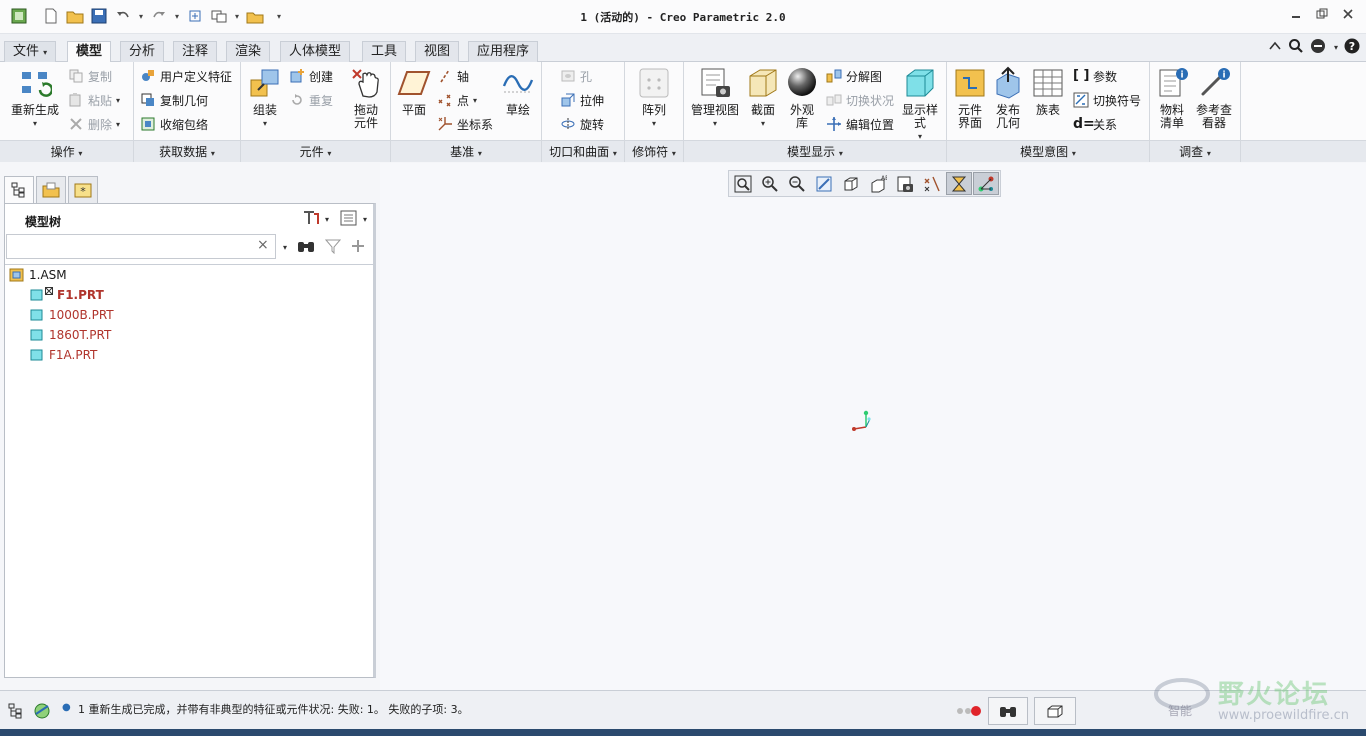 This screenshot has height=736, width=1366. Describe the element at coordinates (802, 98) in the screenshot. I see `appearance-gallery-button: 外观库` at that location.